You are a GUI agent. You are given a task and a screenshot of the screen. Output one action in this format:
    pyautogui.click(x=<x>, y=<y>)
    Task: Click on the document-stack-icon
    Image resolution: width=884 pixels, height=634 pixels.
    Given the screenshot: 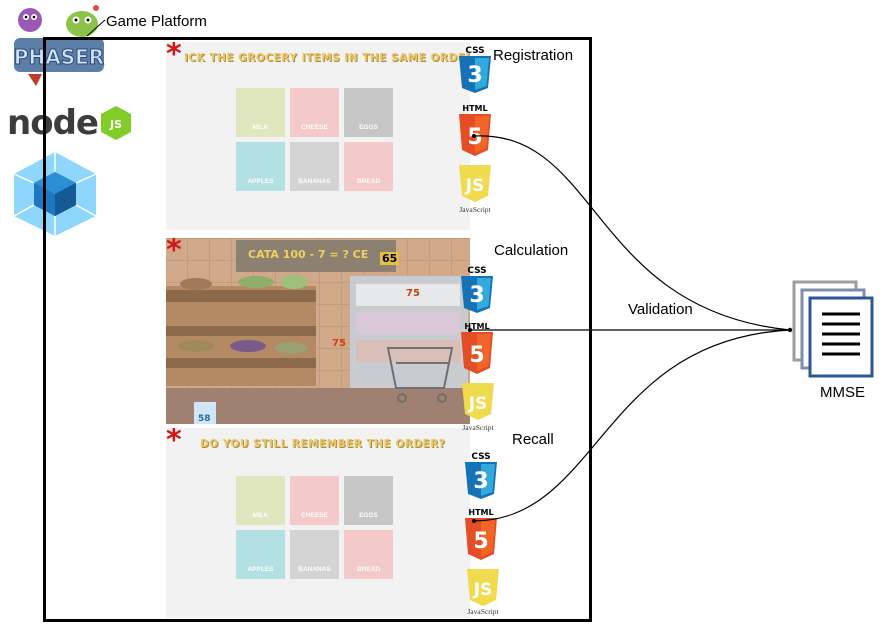 What is the action you would take?
    pyautogui.click(x=833, y=330)
    